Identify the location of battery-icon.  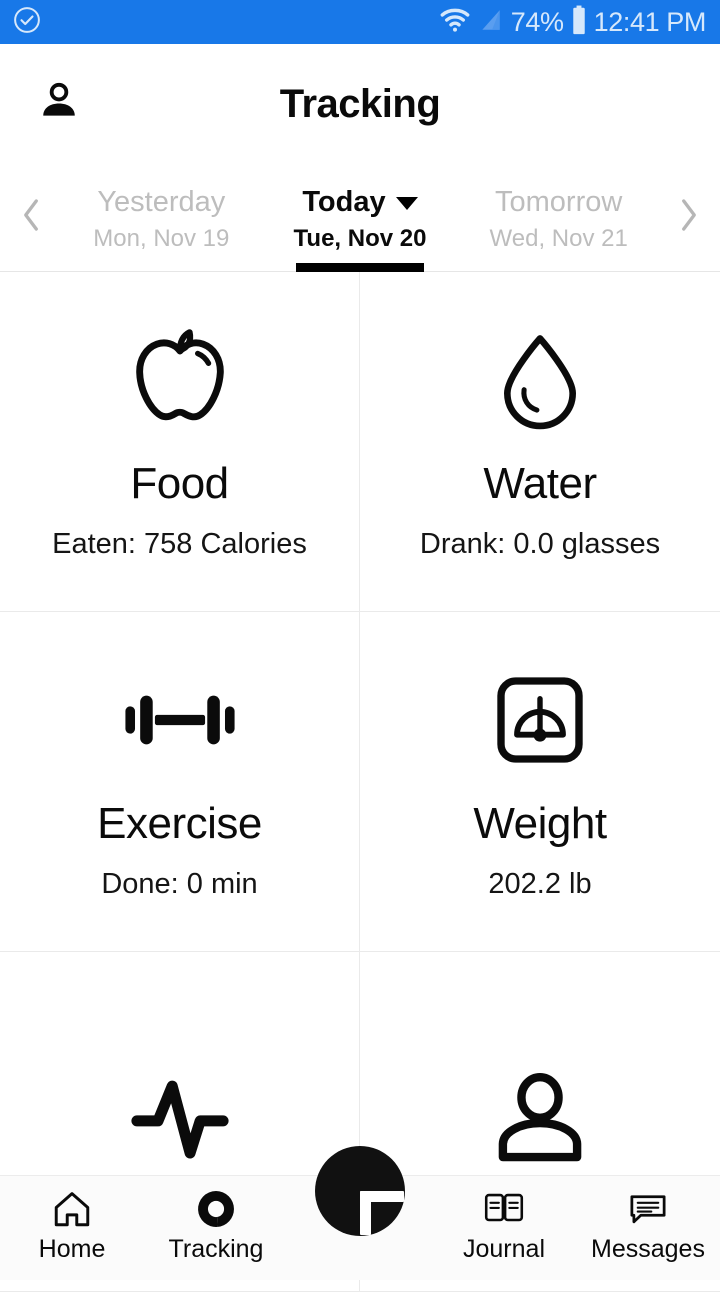
(579, 22).